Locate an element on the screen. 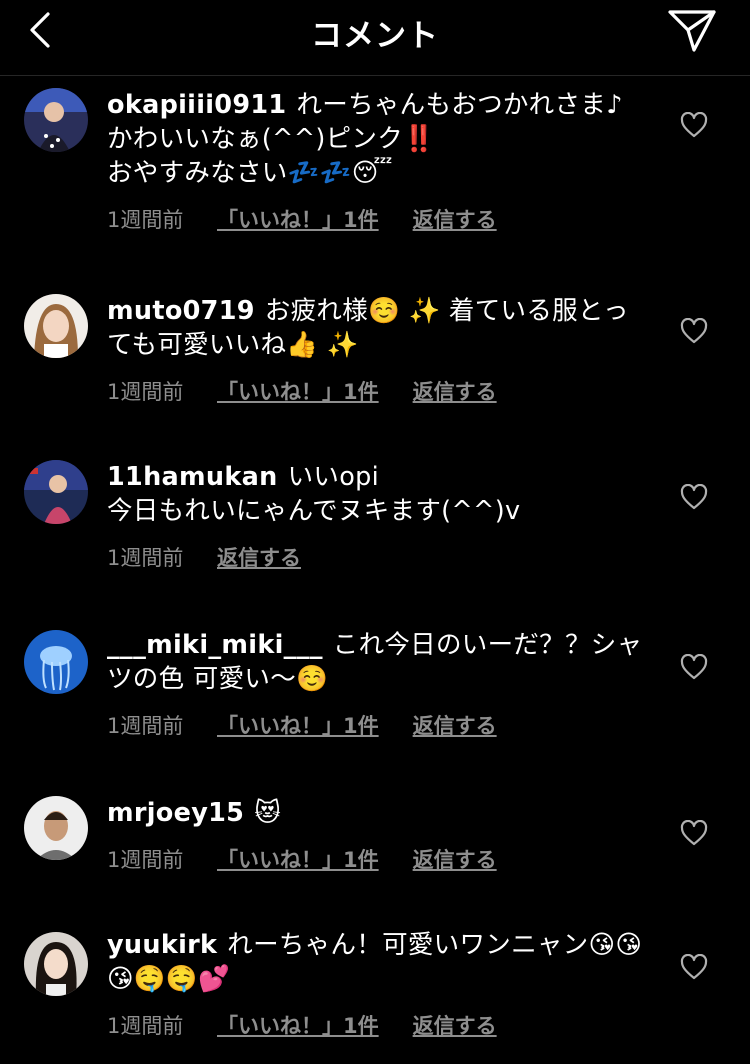  comment-text-block: ___miki_miki___ これ今日のいーだ？？シャツの色 可愛い〜☺️ is located at coordinates (377, 662).